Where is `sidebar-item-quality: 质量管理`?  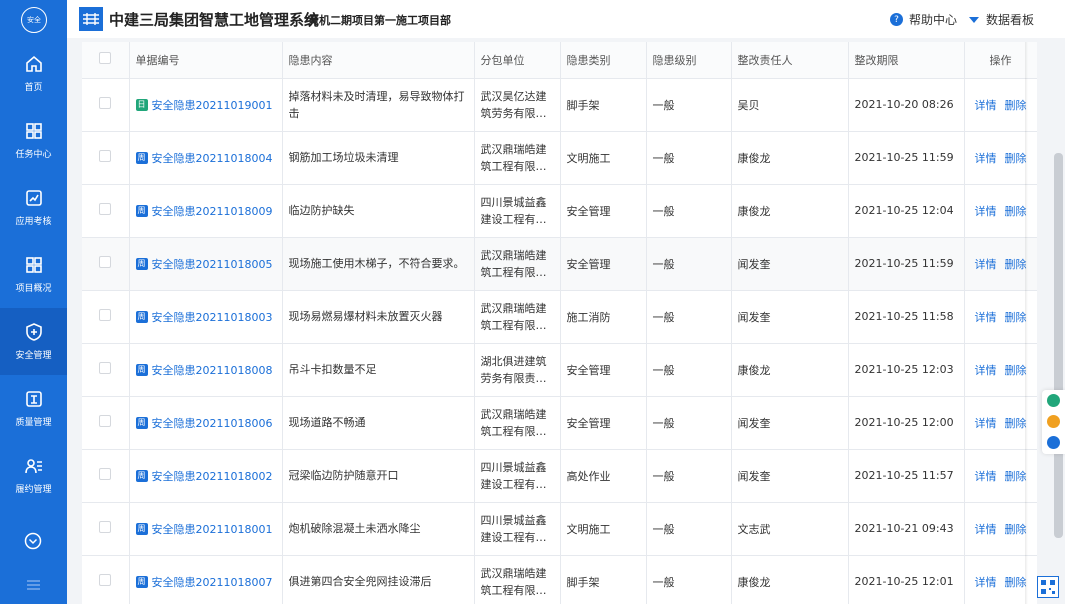
sidebar-item-quality: 质量管理 is located at coordinates (33, 408).